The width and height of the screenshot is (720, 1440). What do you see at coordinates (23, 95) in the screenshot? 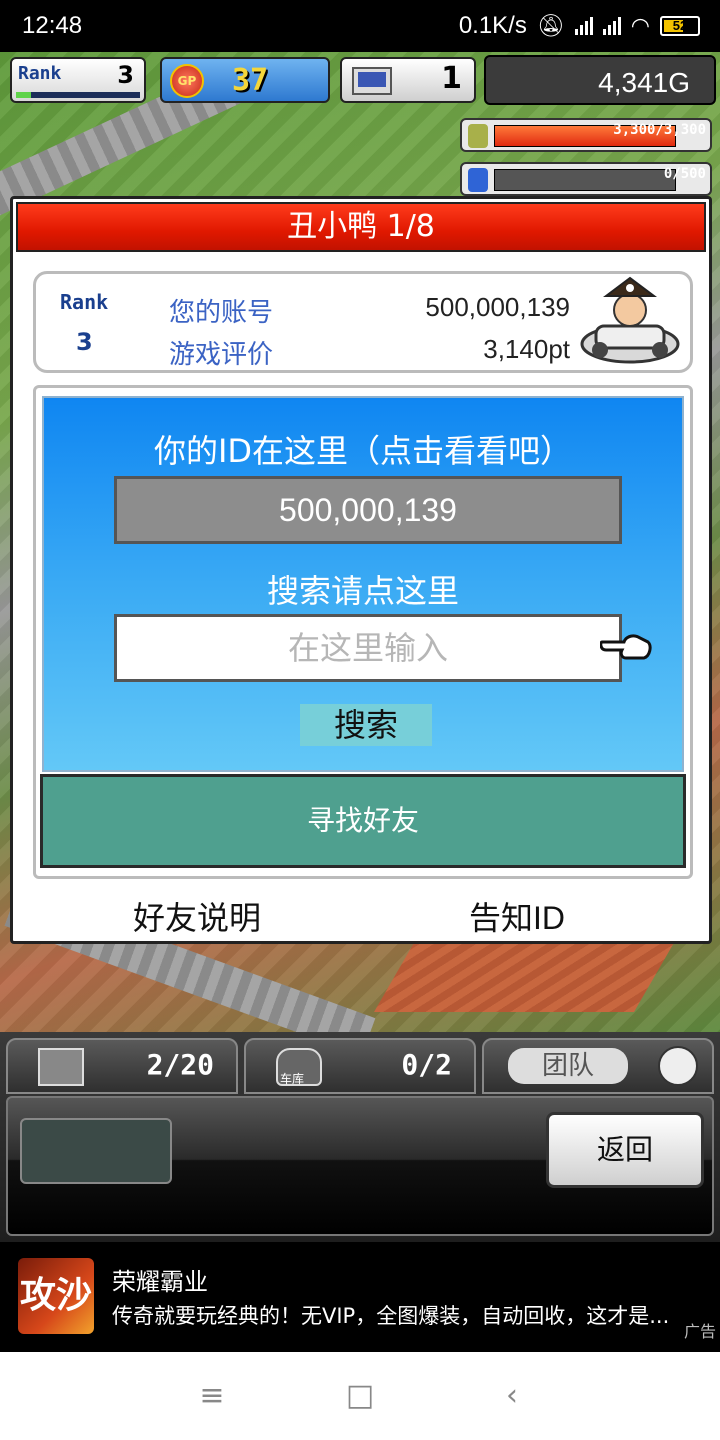
I see `rank-progress-fill` at bounding box center [23, 95].